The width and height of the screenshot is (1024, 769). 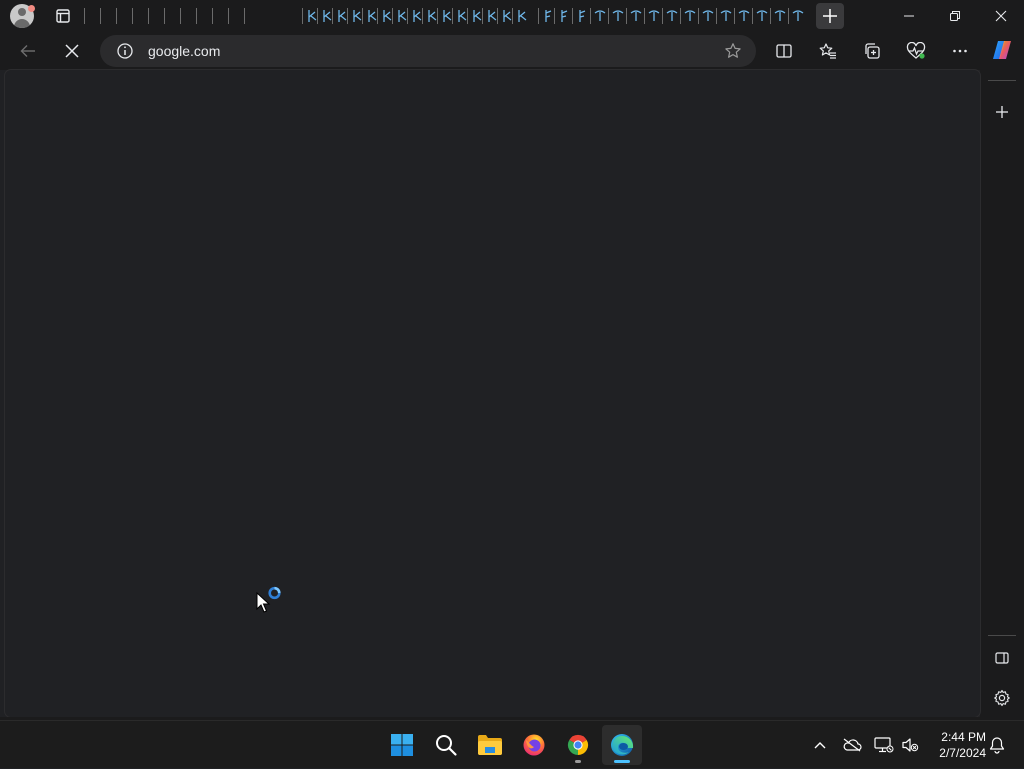 I want to click on add-sidebar-app-button, so click(x=1002, y=112).